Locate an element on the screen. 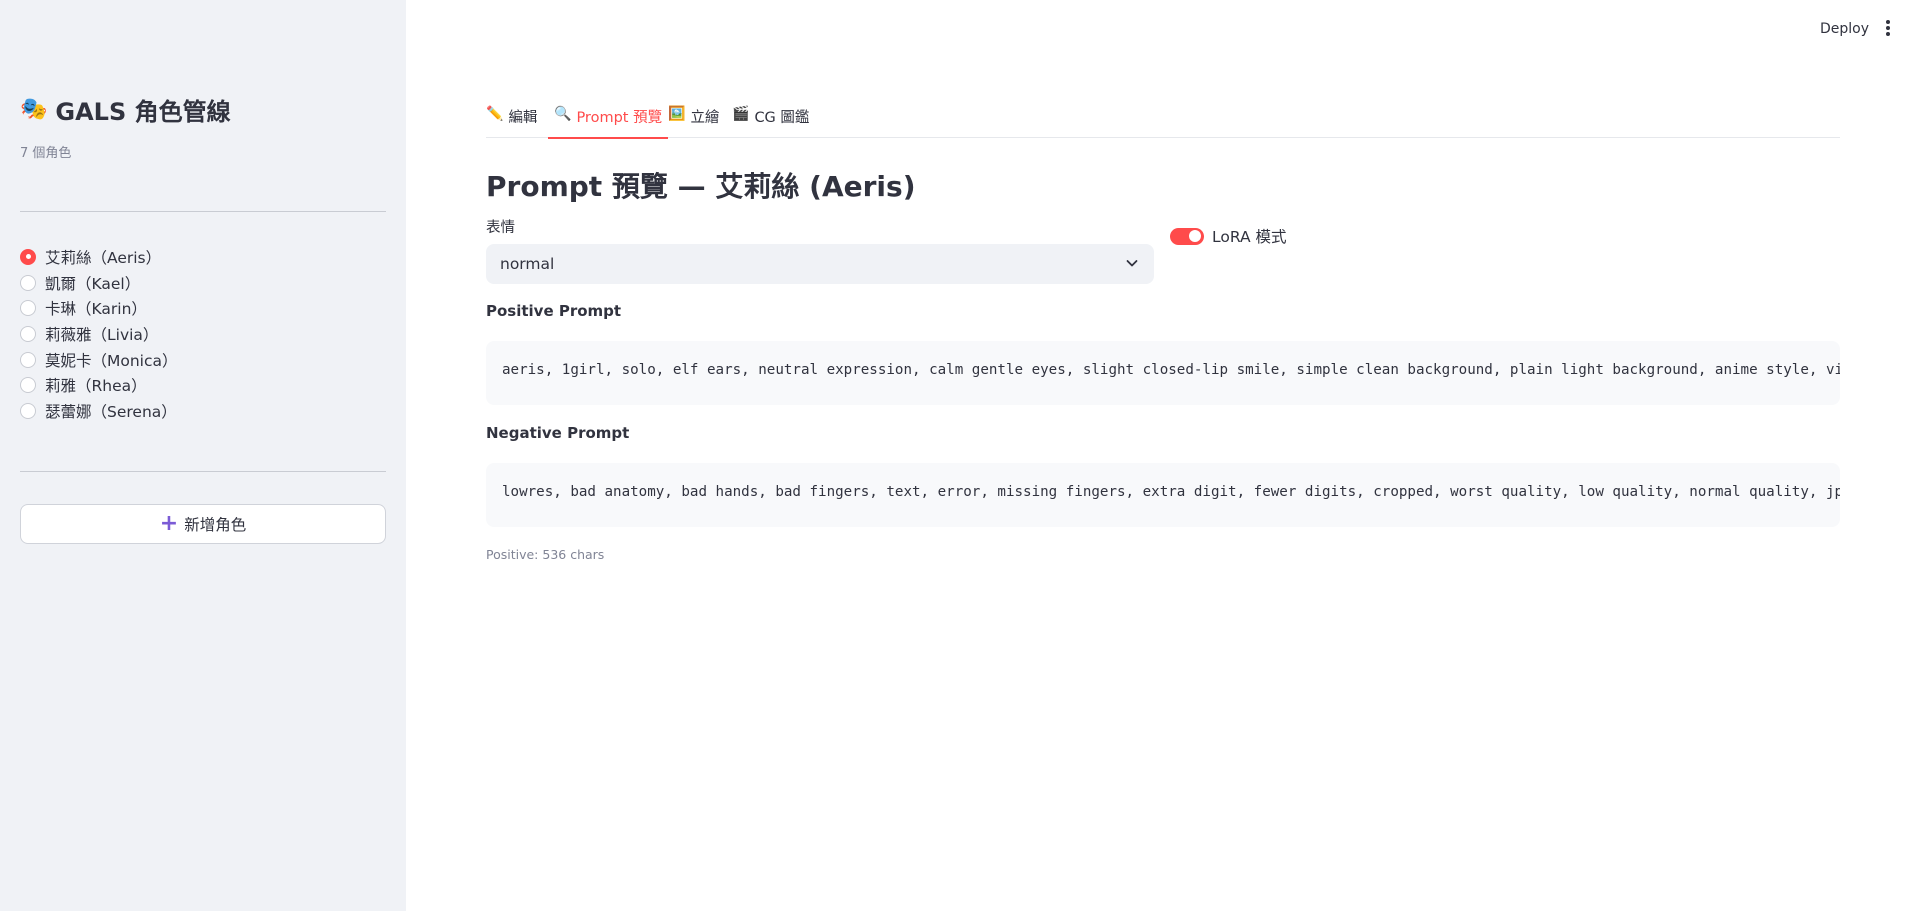 Image resolution: width=1920 pixels, height=911 pixels. radio-label: 卡琳（Karin） is located at coordinates (96, 309).